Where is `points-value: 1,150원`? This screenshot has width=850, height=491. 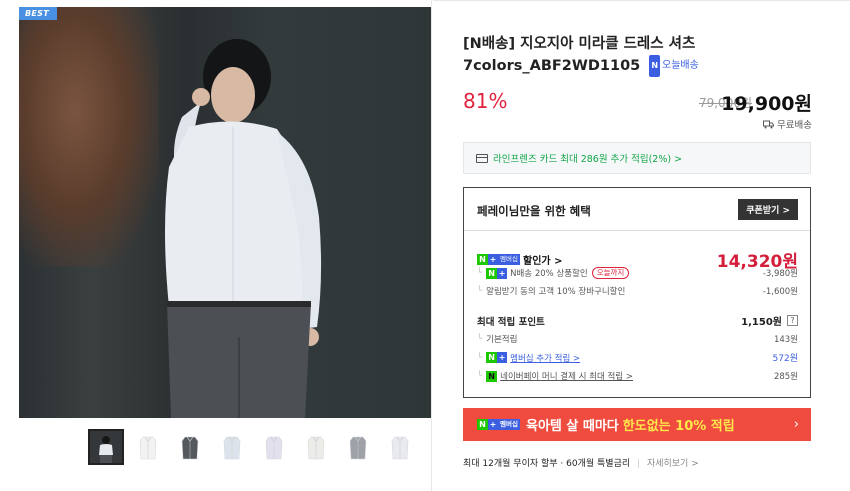 points-value: 1,150원 is located at coordinates (761, 322).